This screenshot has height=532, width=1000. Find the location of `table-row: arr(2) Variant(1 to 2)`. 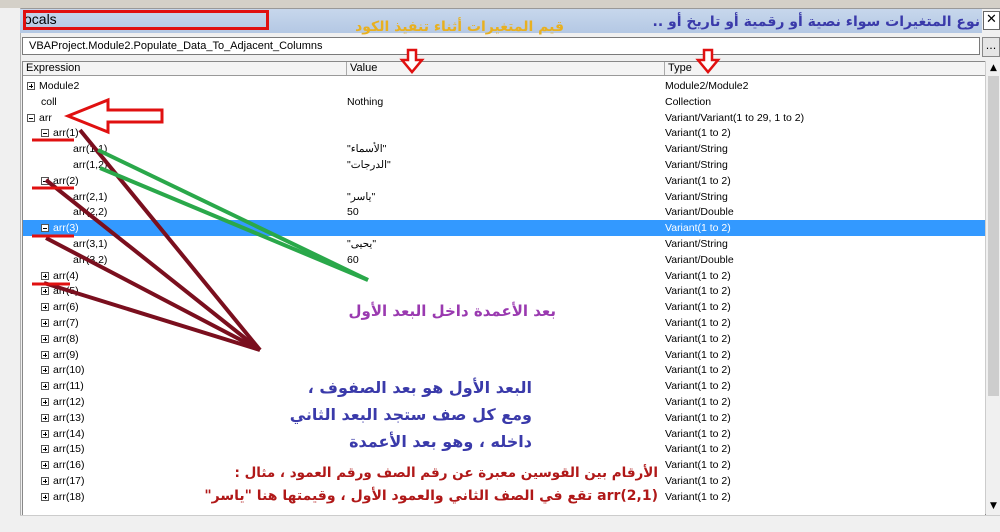

table-row: arr(2) Variant(1 to 2) is located at coordinates (504, 181).